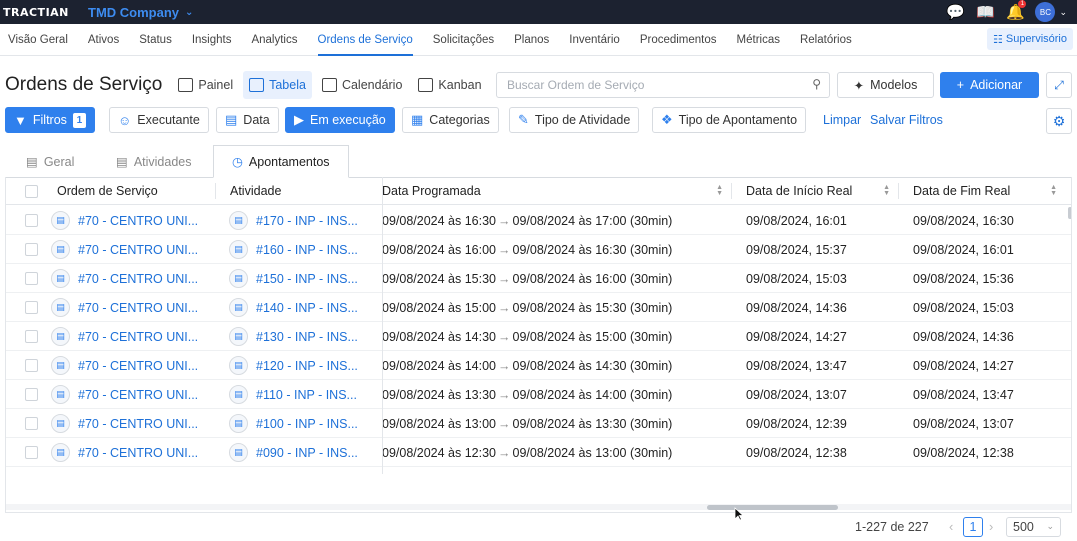 The height and width of the screenshot is (541, 1077). I want to click on tipo-atividade-filter-button: ✎ Tipo de Atividade, so click(574, 120).